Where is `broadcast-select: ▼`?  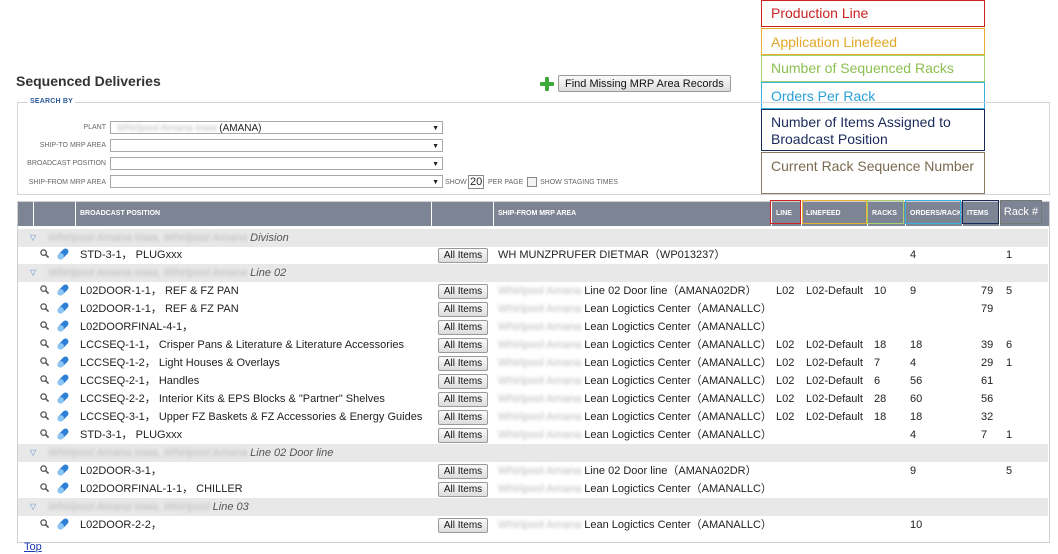 broadcast-select: ▼ is located at coordinates (276, 163).